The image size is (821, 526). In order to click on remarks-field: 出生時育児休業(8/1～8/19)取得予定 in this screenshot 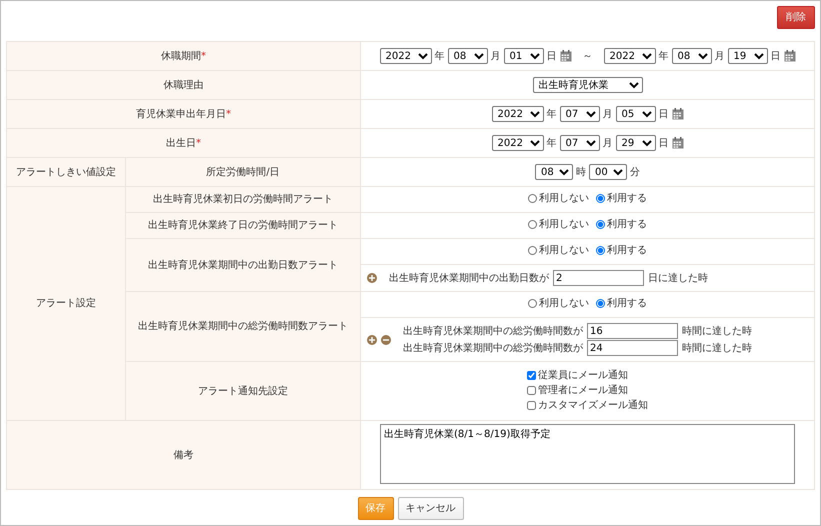, I will do `click(587, 454)`.